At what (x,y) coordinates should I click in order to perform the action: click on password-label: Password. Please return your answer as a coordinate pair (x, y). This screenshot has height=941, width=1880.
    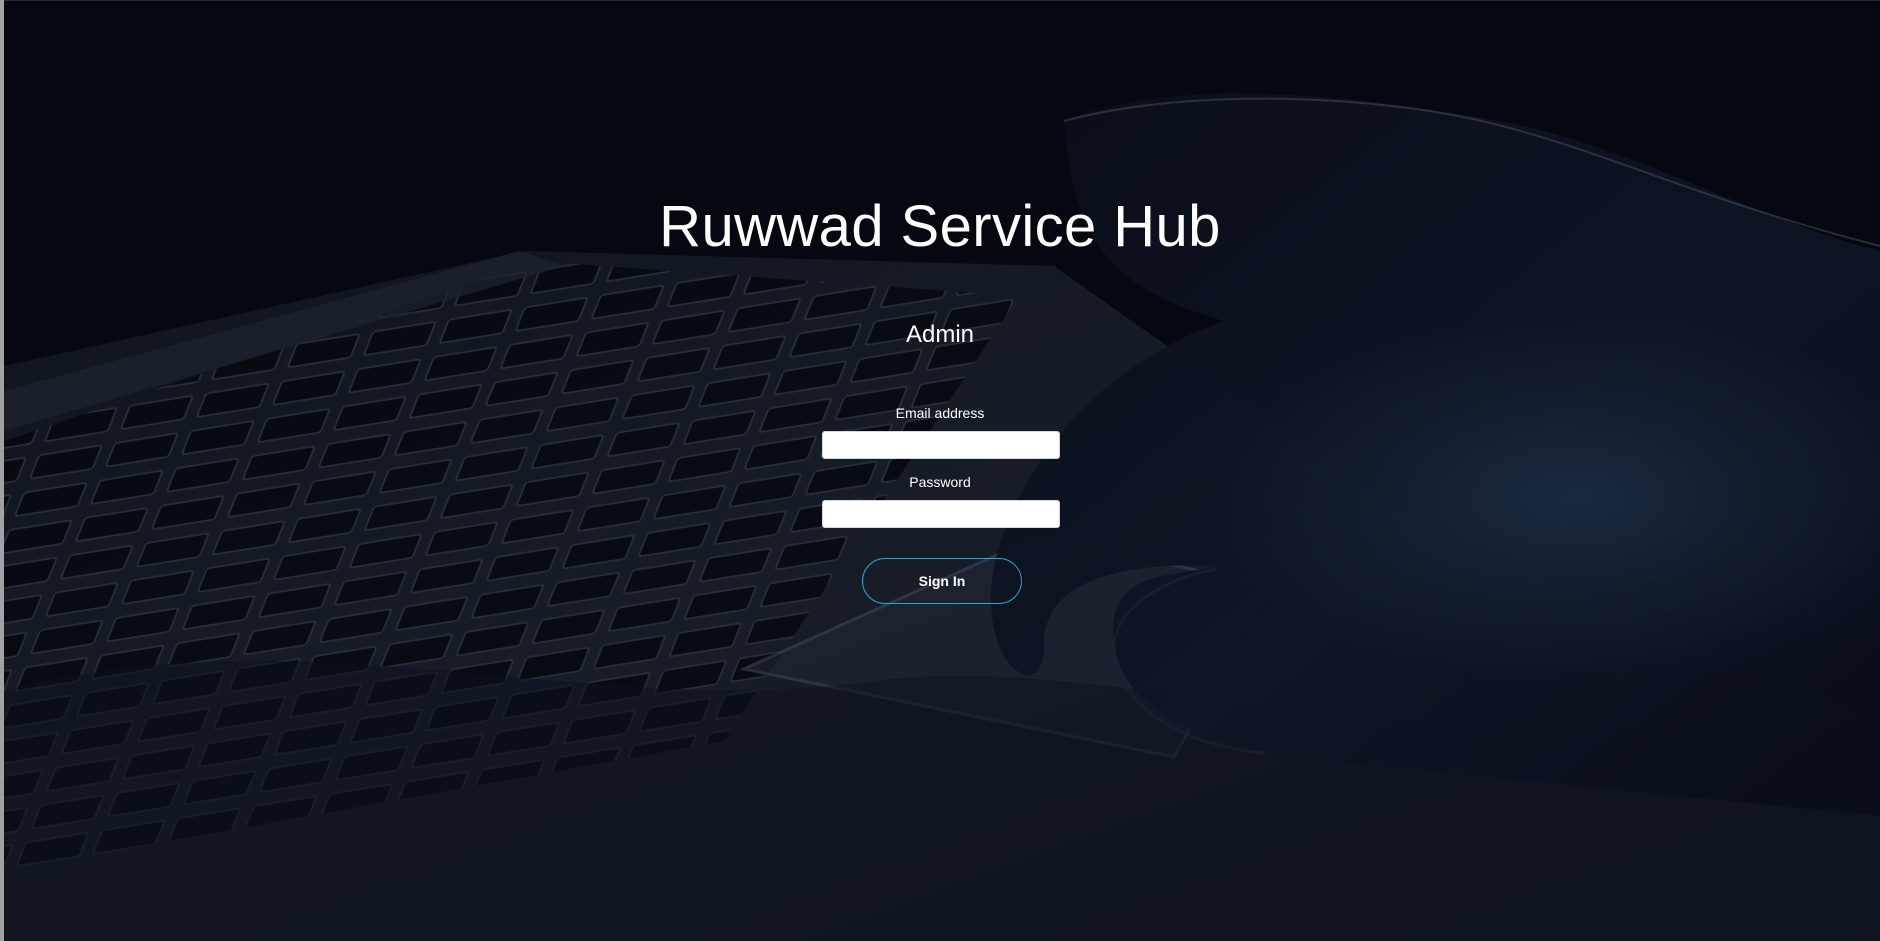
    Looking at the image, I should click on (940, 482).